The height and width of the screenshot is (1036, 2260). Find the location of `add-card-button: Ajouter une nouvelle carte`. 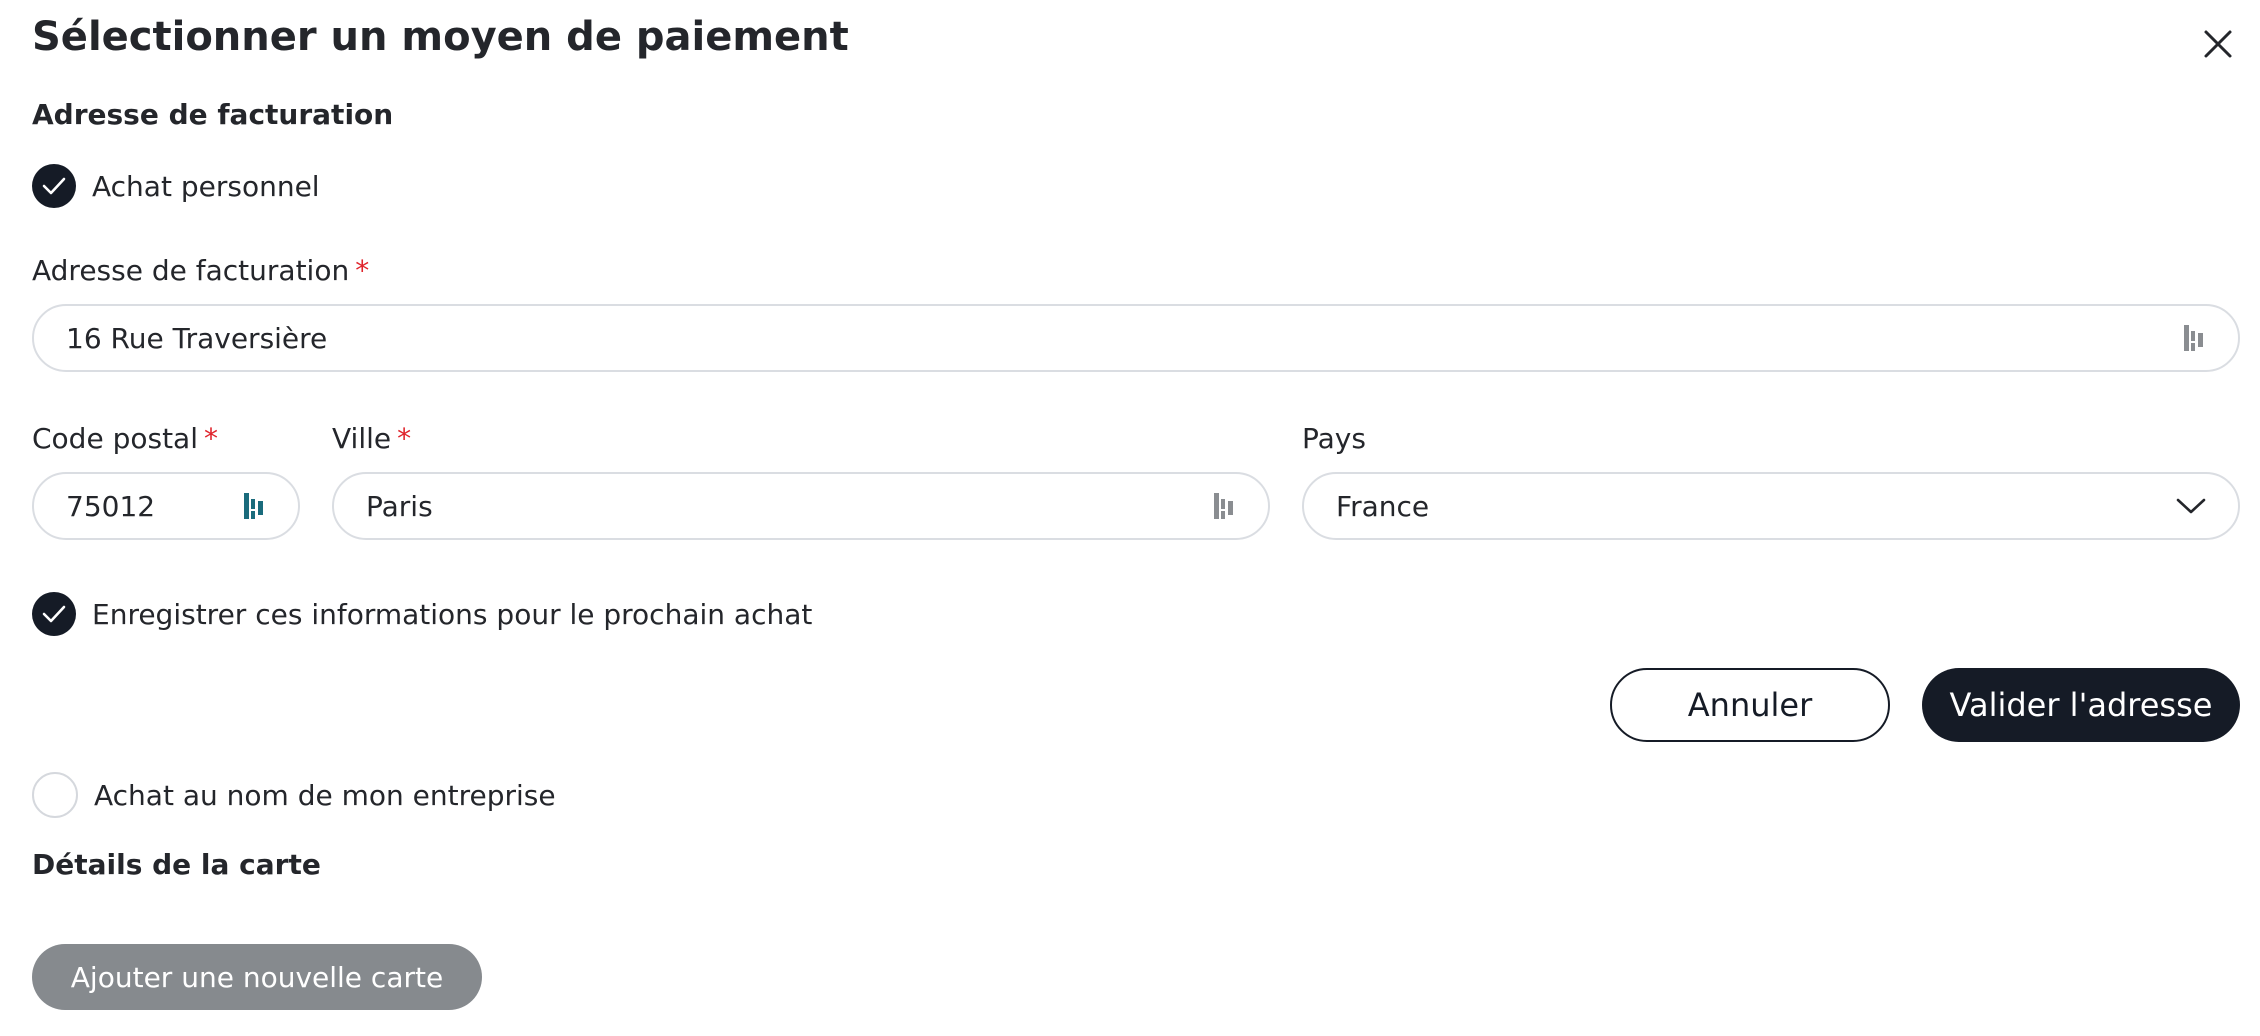

add-card-button: Ajouter une nouvelle carte is located at coordinates (257, 977).